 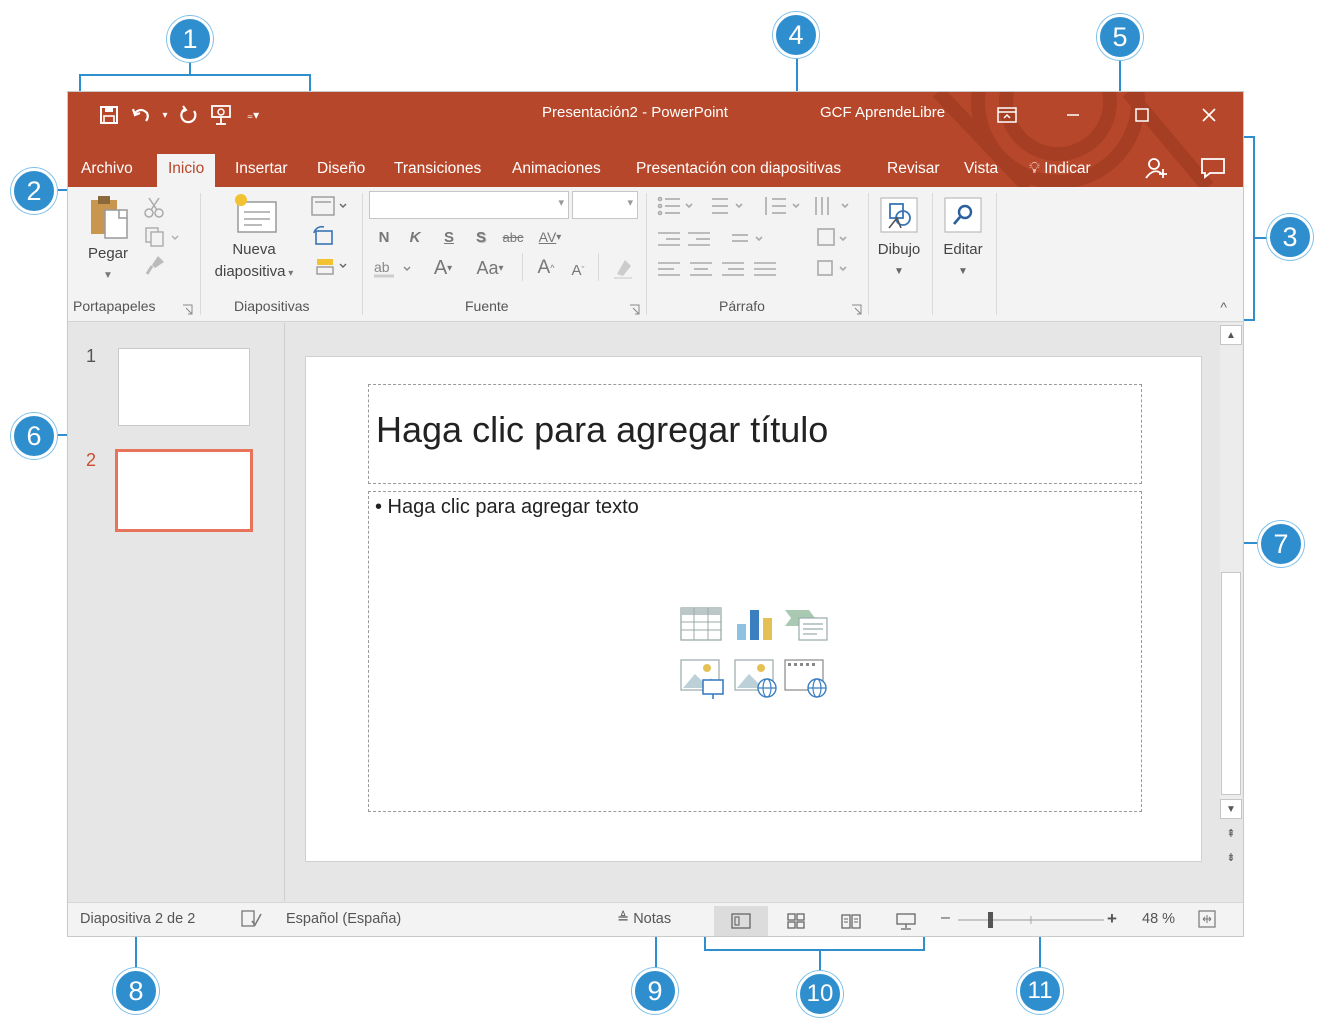 What do you see at coordinates (261, 170) in the screenshot?
I see `tab-insertar: Insertar` at bounding box center [261, 170].